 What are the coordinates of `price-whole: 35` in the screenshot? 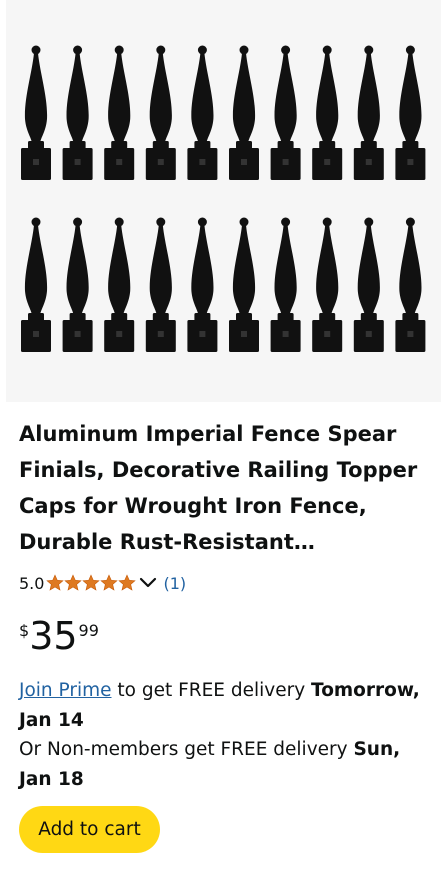 It's located at (53, 636).